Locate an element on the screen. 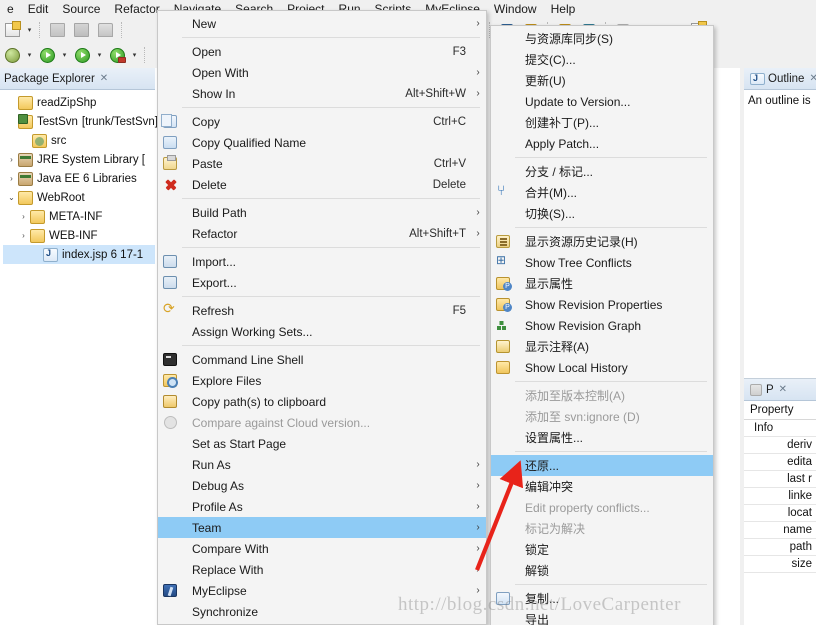 This screenshot has height=625, width=816. menu-item-show-revision-graph: Show Revision Graph is located at coordinates (602, 325).